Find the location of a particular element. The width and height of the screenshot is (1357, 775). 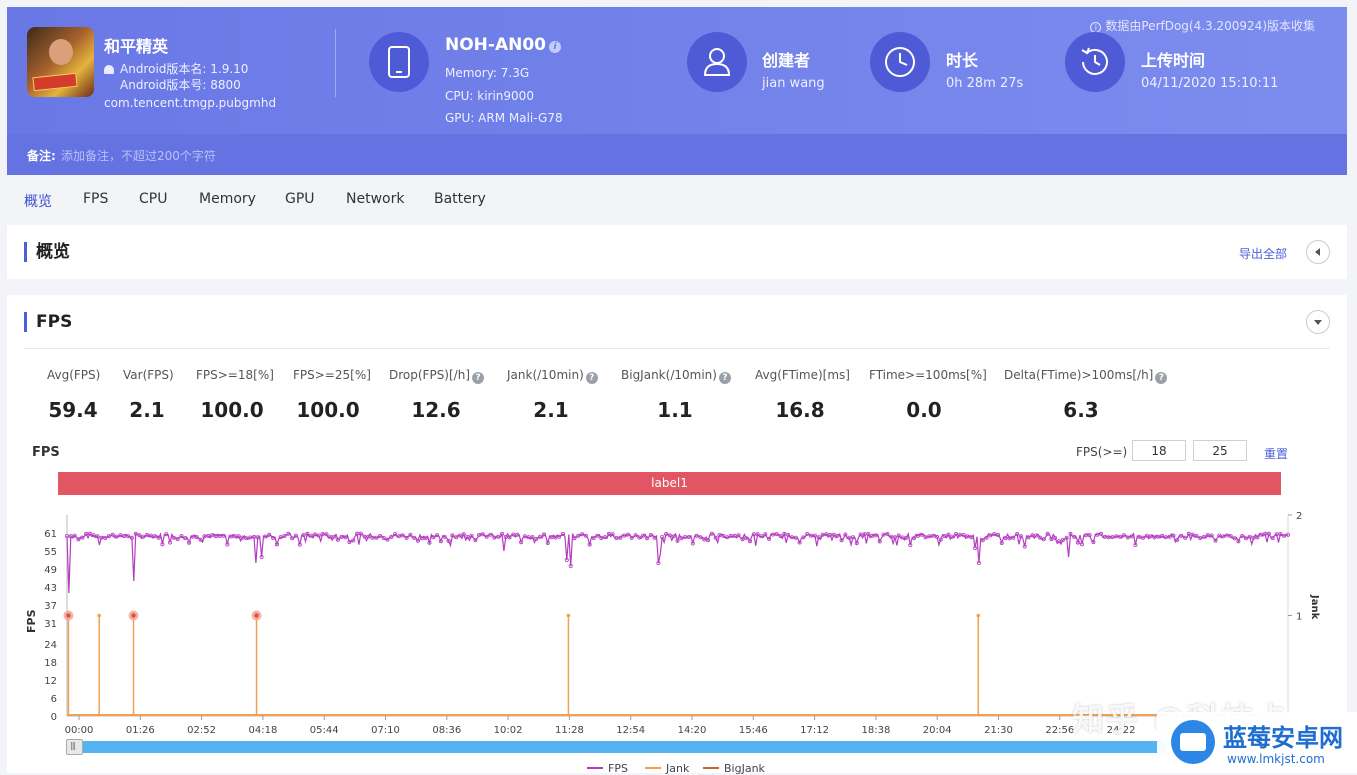

device-gpu: GPU: ARM Mali-G78 is located at coordinates (504, 118).